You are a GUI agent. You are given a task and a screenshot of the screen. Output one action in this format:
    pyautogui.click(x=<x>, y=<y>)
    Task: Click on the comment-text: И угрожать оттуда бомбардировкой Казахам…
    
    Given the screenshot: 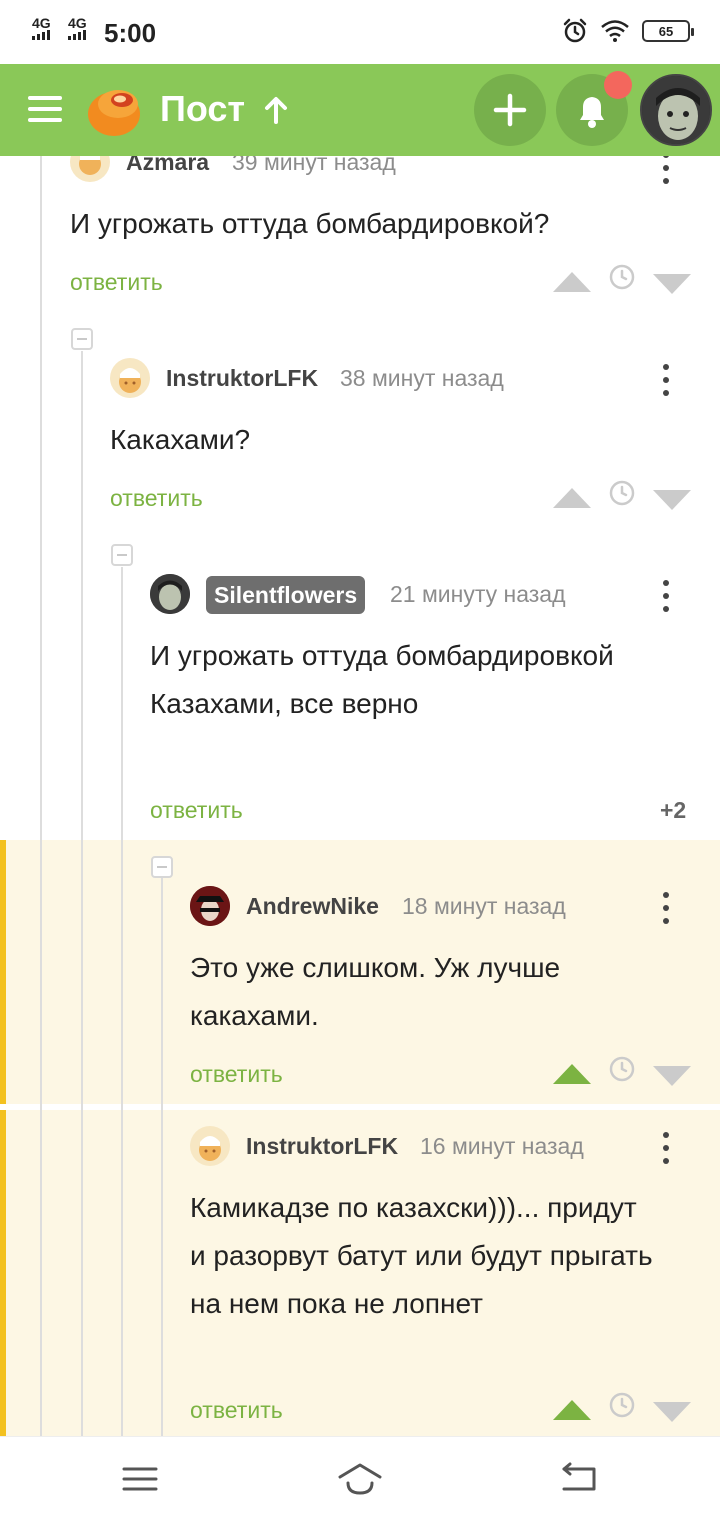 What is the action you would take?
    pyautogui.click(x=382, y=679)
    